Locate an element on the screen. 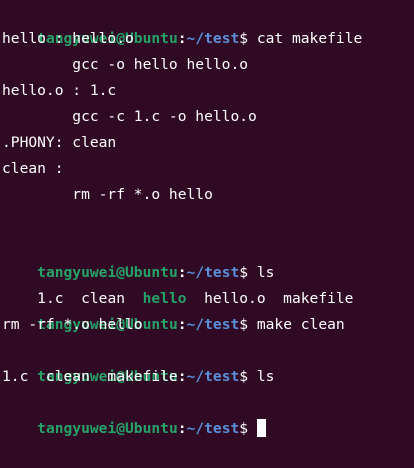  output-line: gcc -o hello hello.o is located at coordinates (125, 64).